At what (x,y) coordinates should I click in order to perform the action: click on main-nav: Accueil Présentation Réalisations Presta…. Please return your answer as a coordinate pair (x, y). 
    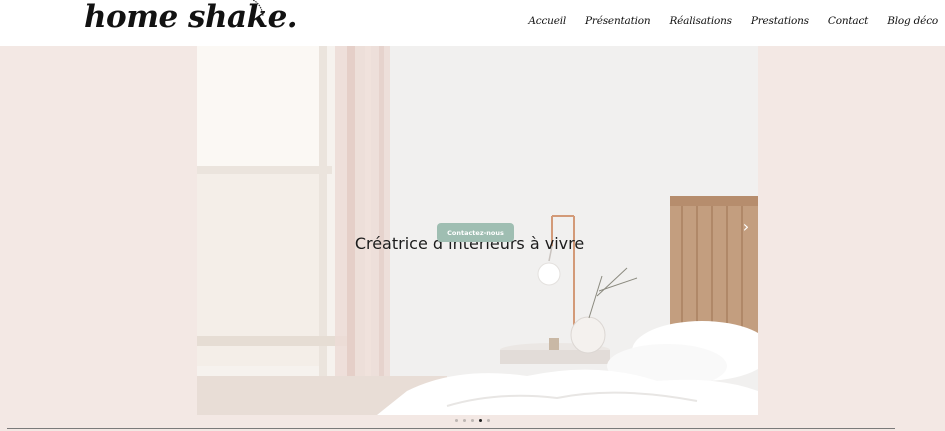
    Looking at the image, I should click on (733, 21).